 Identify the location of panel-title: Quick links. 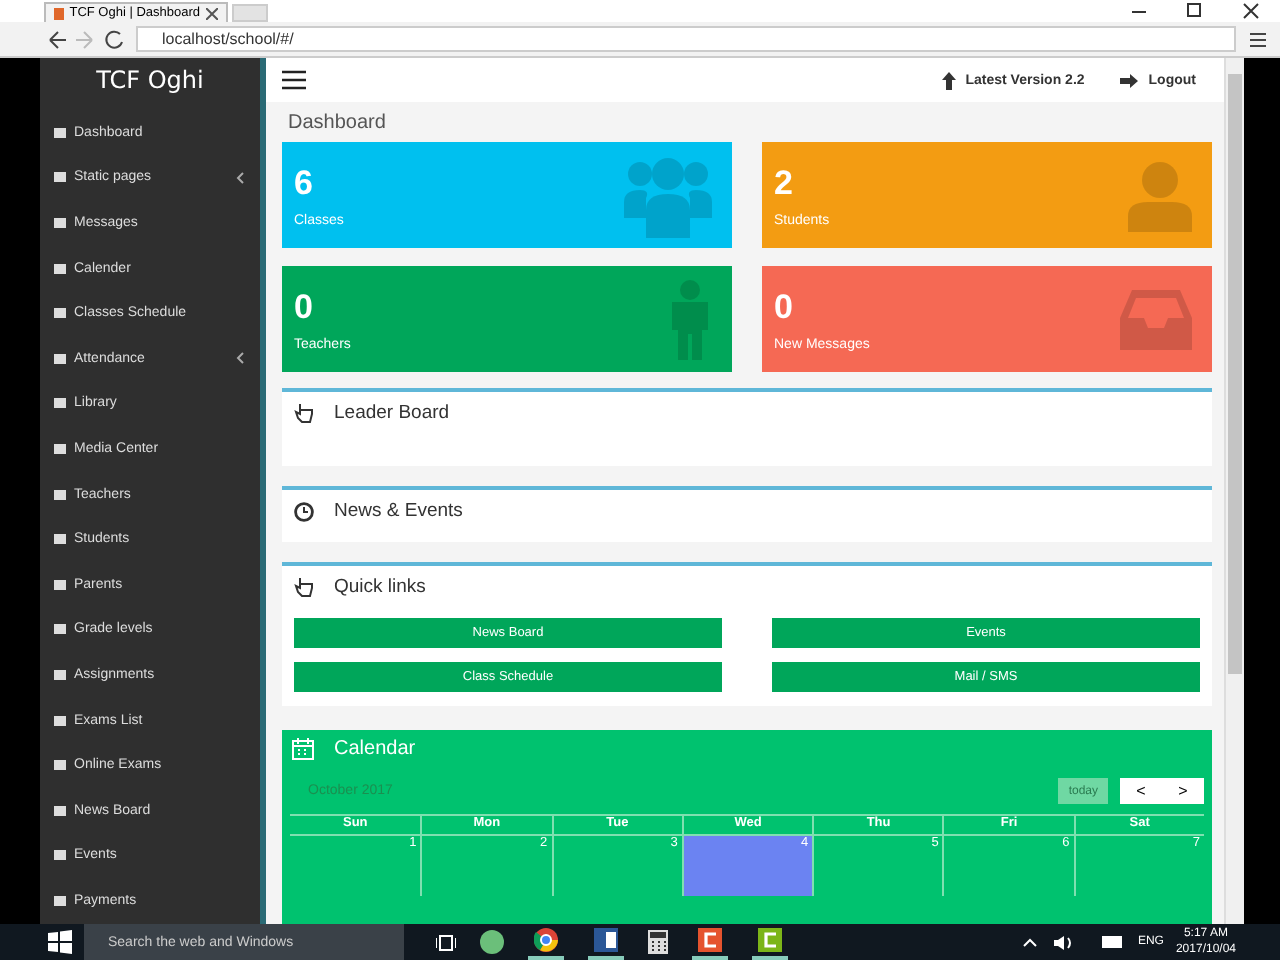
(380, 587).